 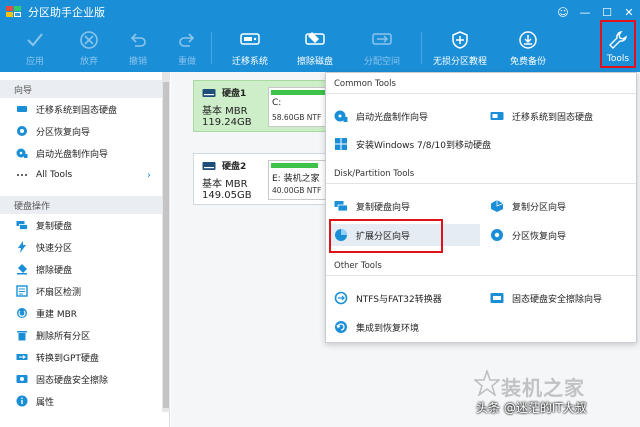 I want to click on backup-icon, so click(x=528, y=40).